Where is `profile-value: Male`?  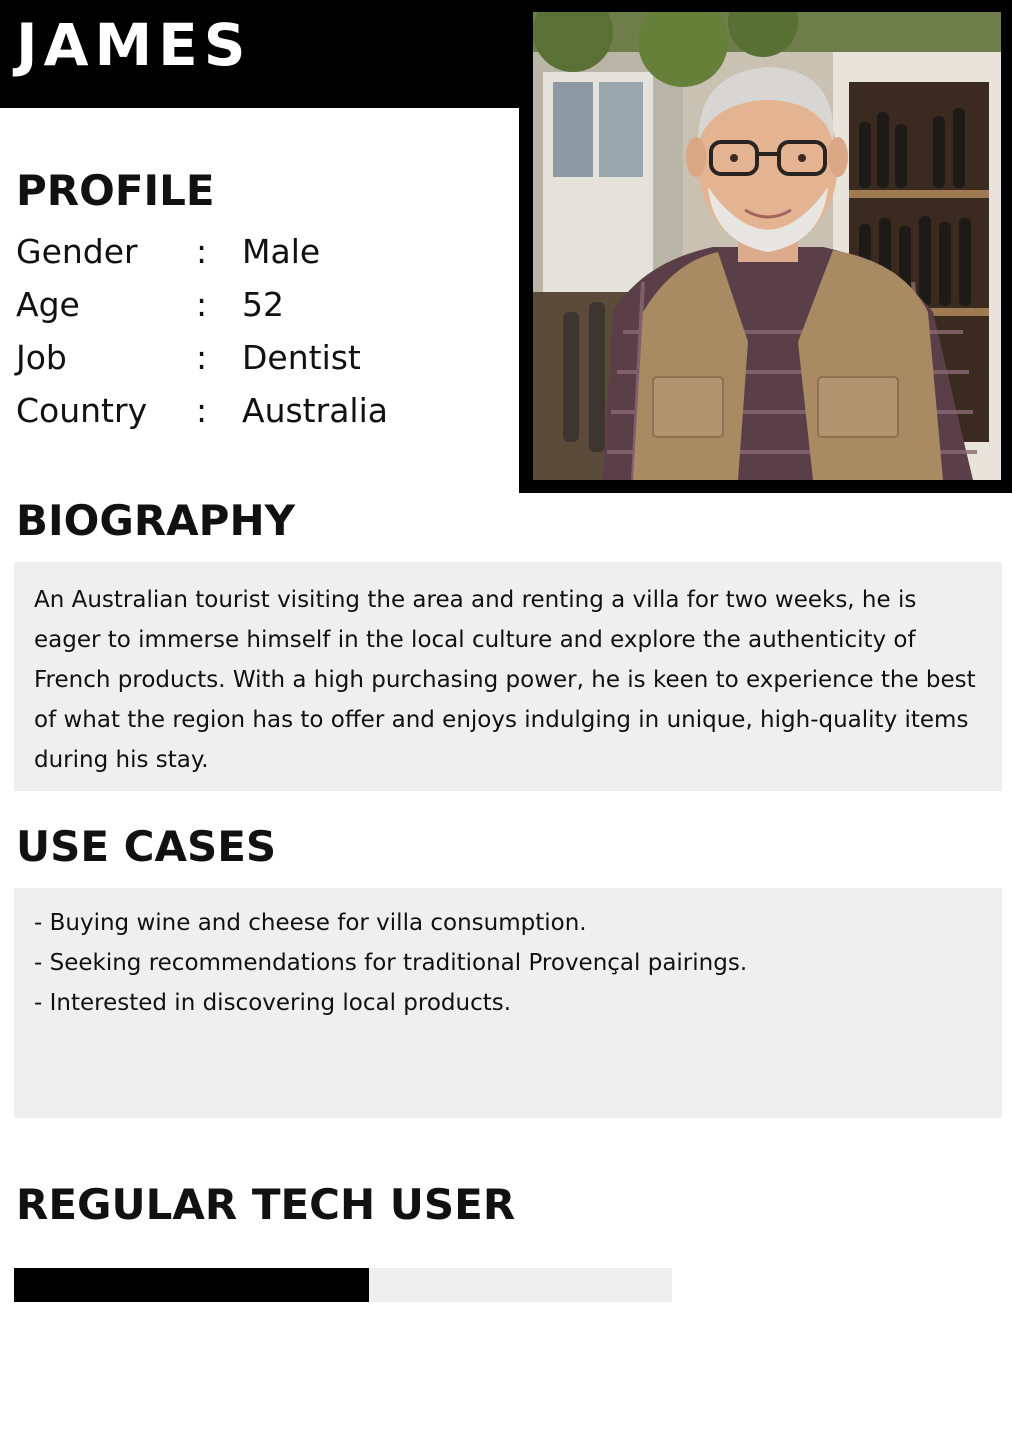 profile-value: Male is located at coordinates (281, 251).